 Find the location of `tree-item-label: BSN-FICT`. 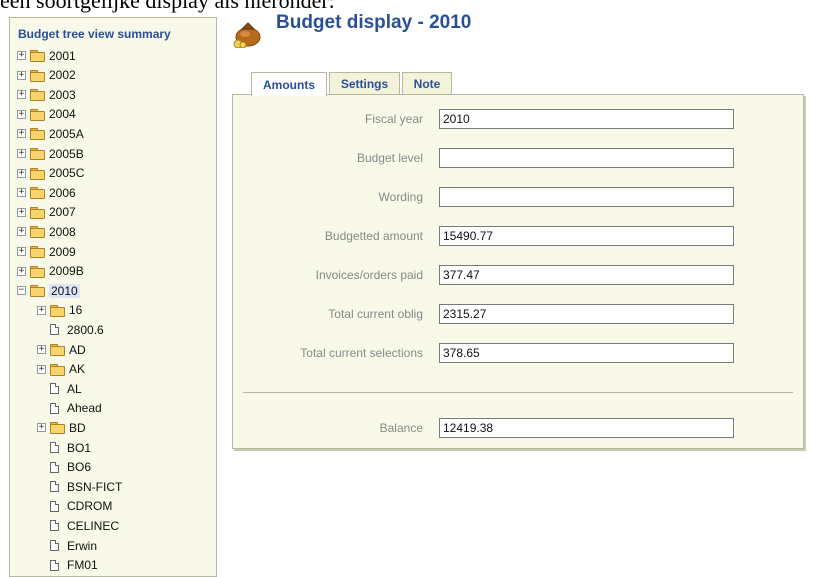

tree-item-label: BSN-FICT is located at coordinates (95, 486).